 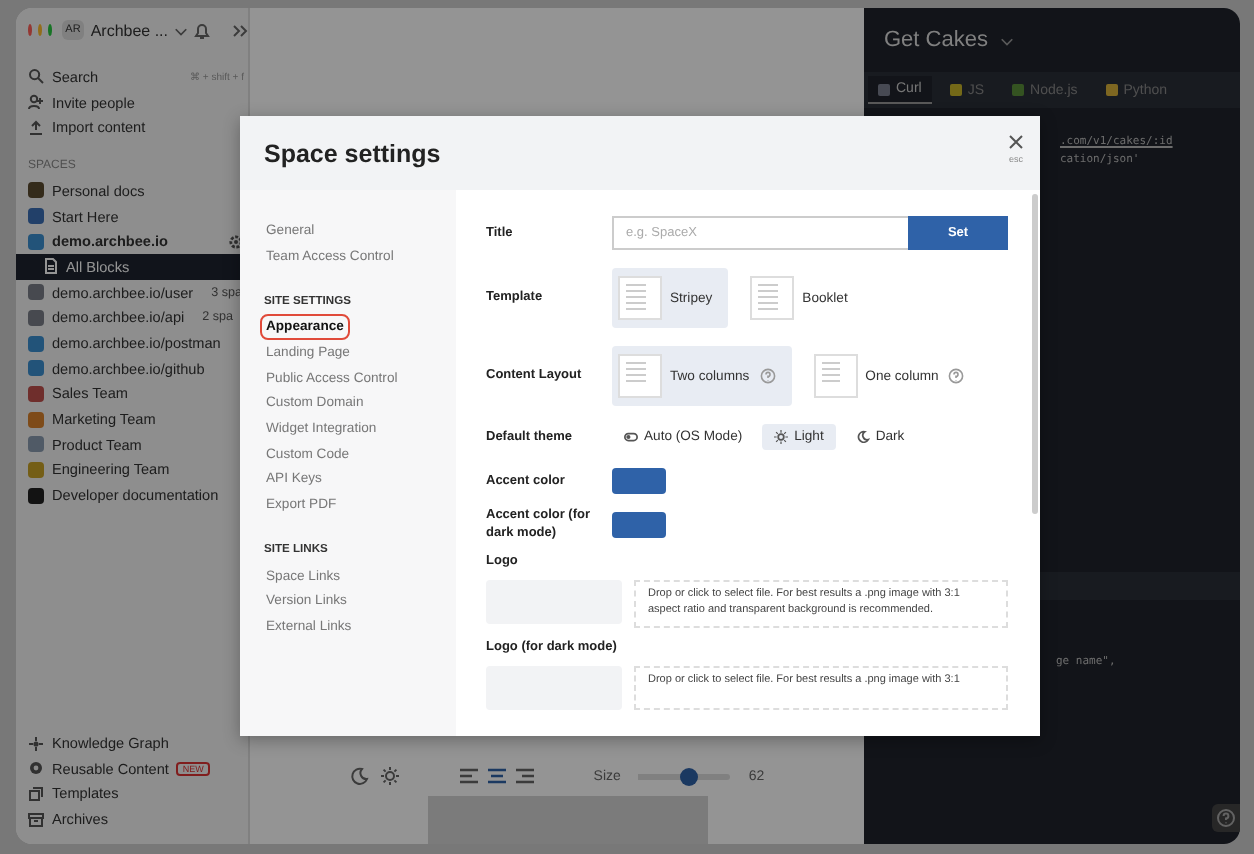 I want to click on align-right-icon, so click(x=524, y=776).